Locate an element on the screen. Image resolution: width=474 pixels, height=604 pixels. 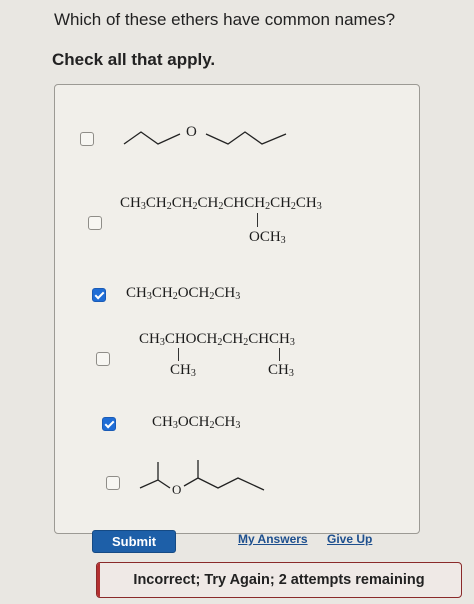
option-4-left-branch: CH3 is located at coordinates (183, 370).